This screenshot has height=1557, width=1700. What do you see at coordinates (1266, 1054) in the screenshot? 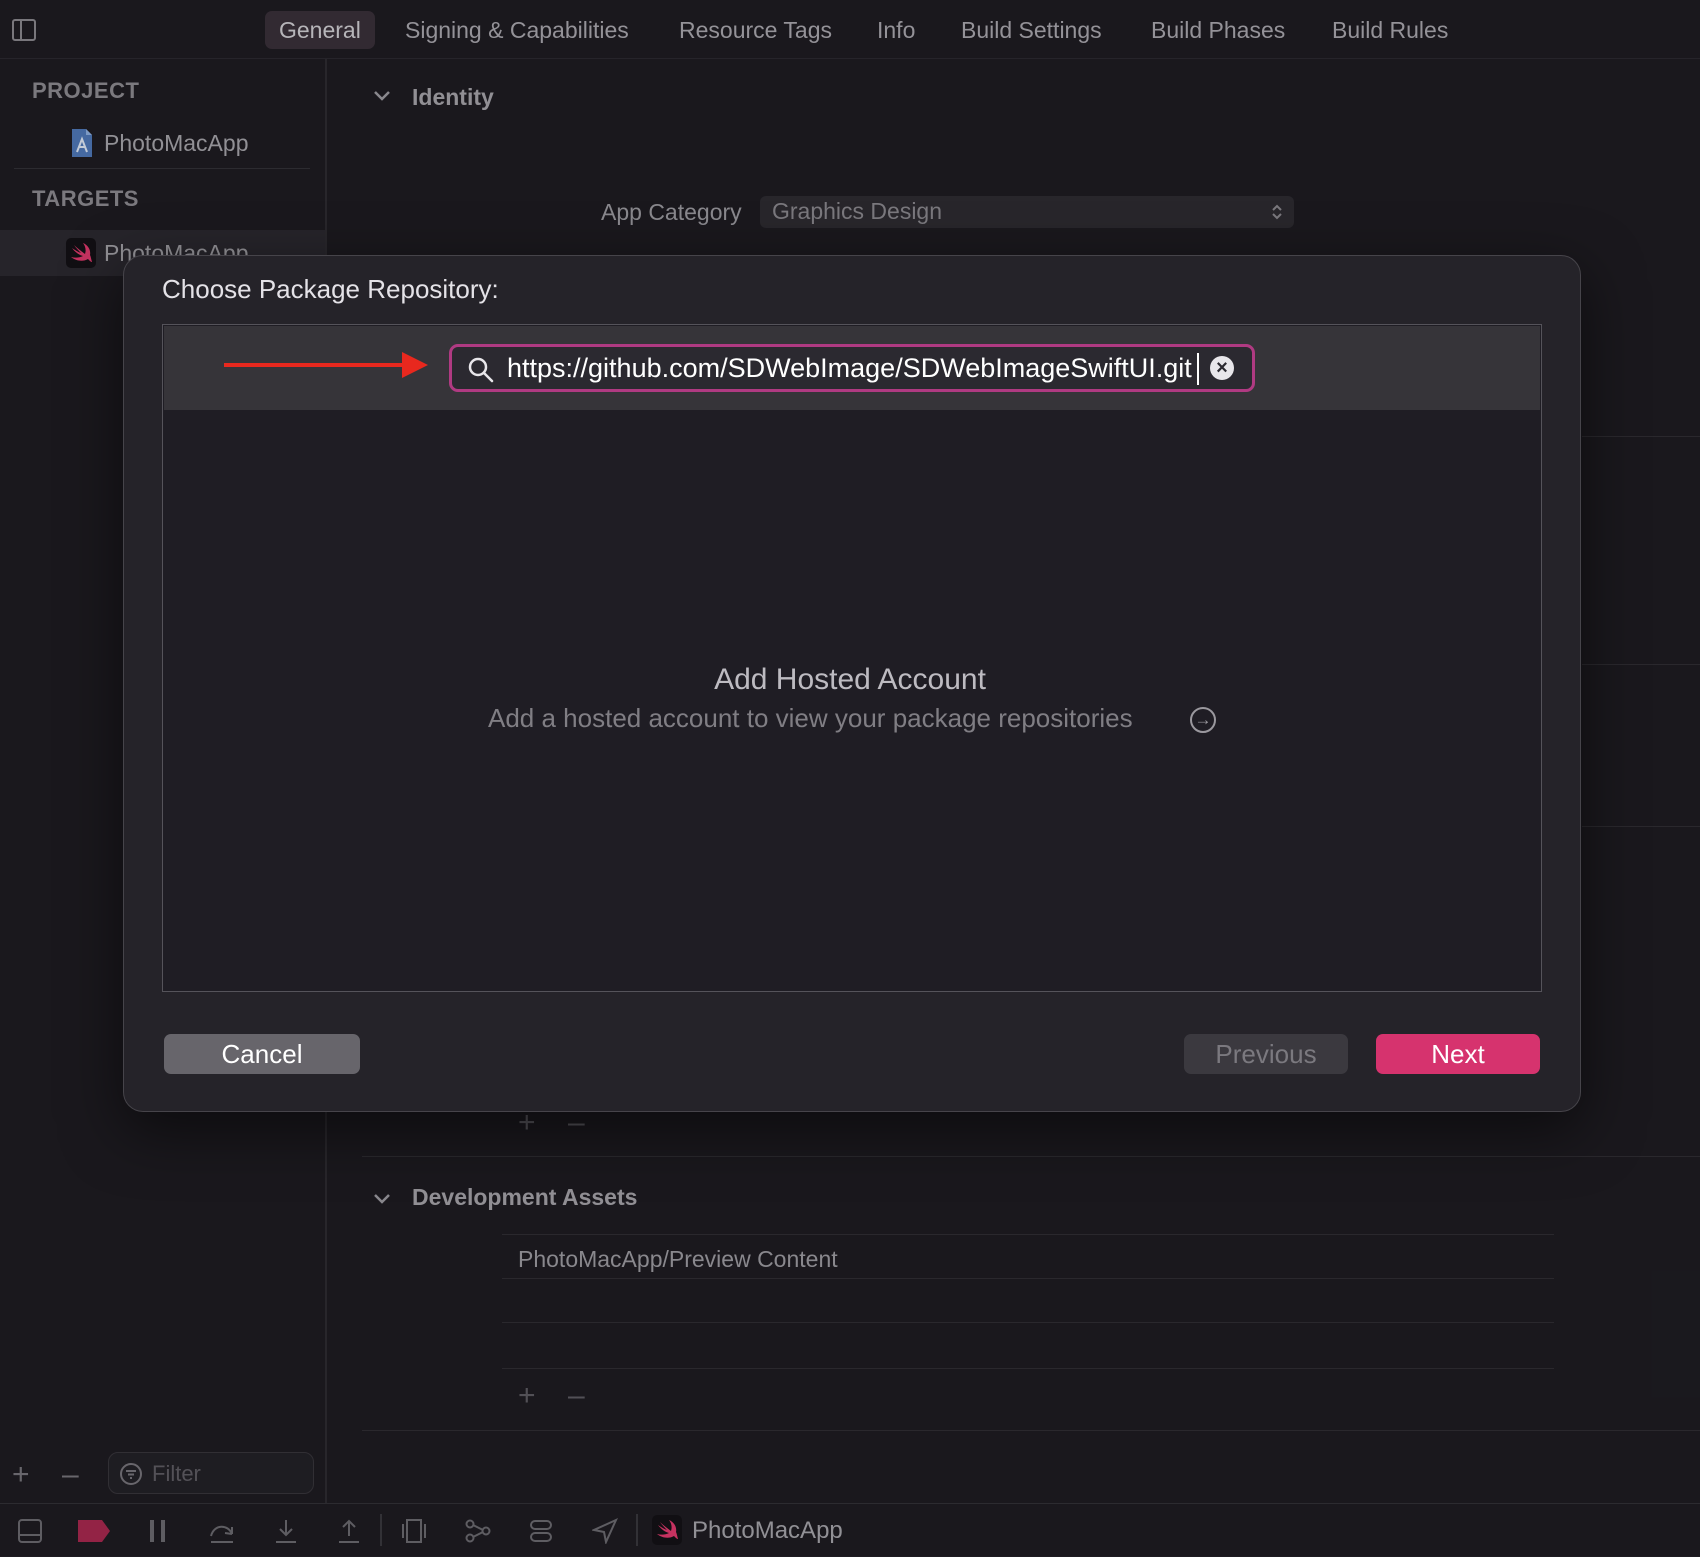
I see `previous-button: Previous` at bounding box center [1266, 1054].